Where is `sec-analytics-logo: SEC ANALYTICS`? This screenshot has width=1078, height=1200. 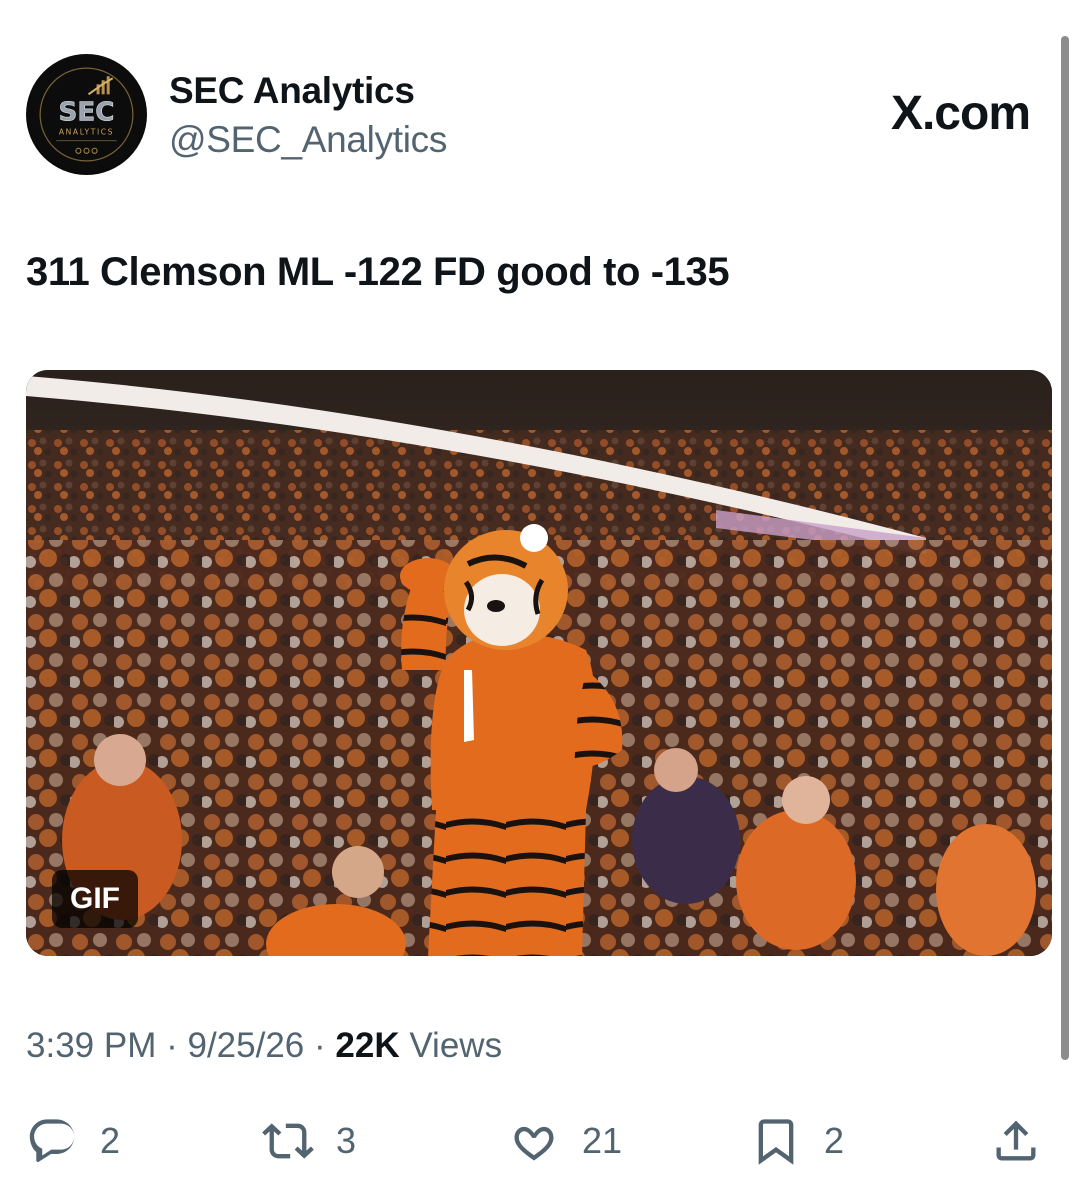 sec-analytics-logo: SEC ANALYTICS is located at coordinates (86, 114).